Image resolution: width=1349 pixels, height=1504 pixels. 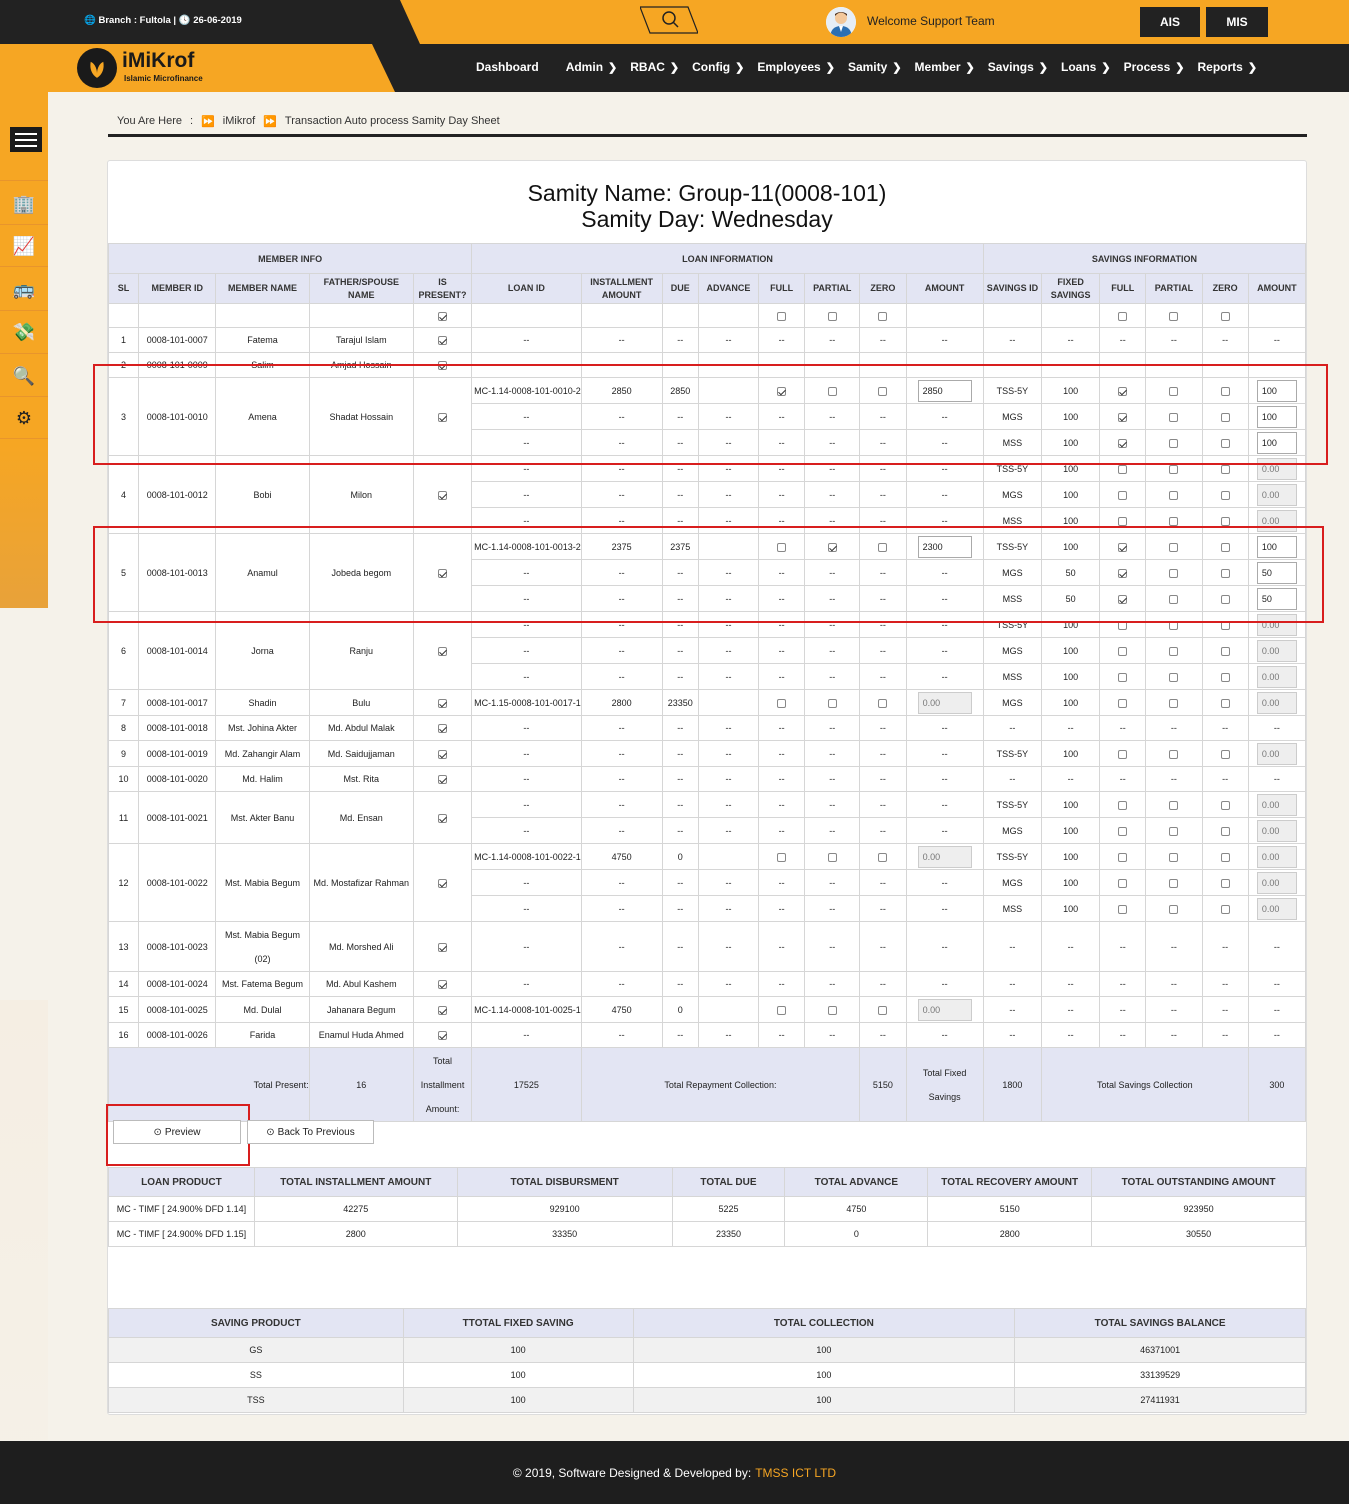 What do you see at coordinates (24, 204) in the screenshot?
I see `building-icon: 🏢` at bounding box center [24, 204].